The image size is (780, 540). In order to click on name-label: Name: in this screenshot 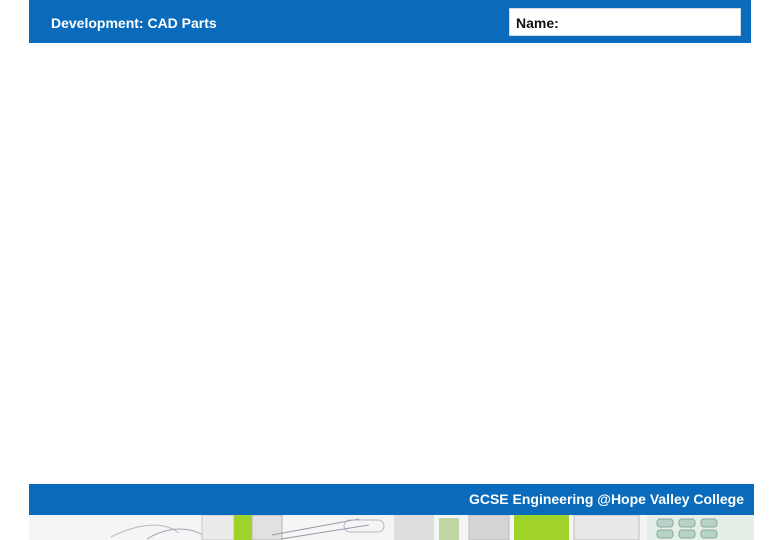, I will do `click(537, 23)`.